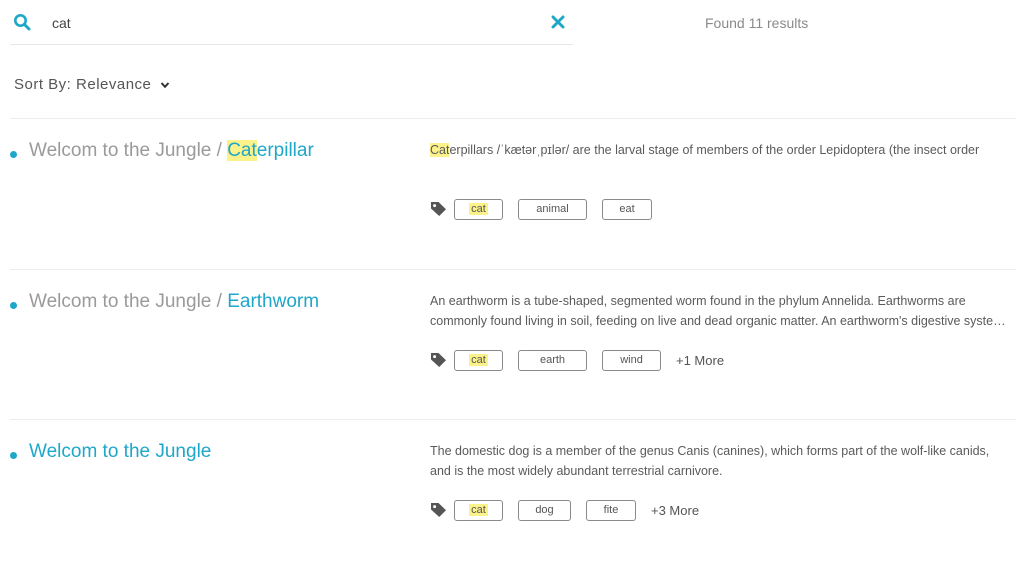 The height and width of the screenshot is (561, 1016). Describe the element at coordinates (22, 22) in the screenshot. I see `search-icon` at that location.